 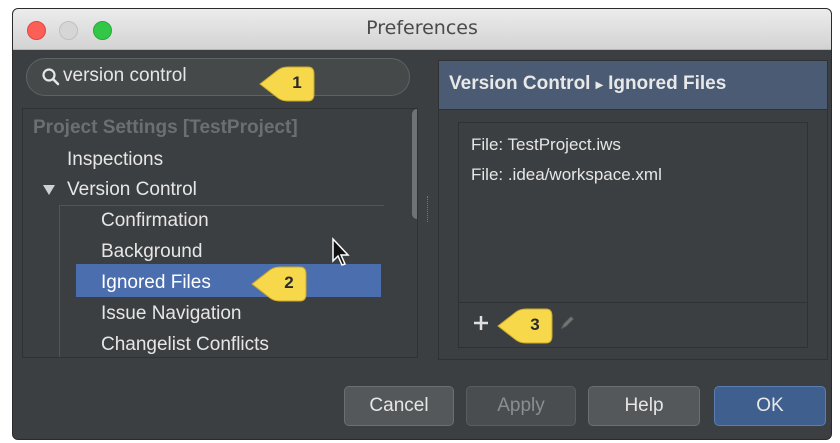 What do you see at coordinates (770, 406) in the screenshot?
I see `ok-button: OK` at bounding box center [770, 406].